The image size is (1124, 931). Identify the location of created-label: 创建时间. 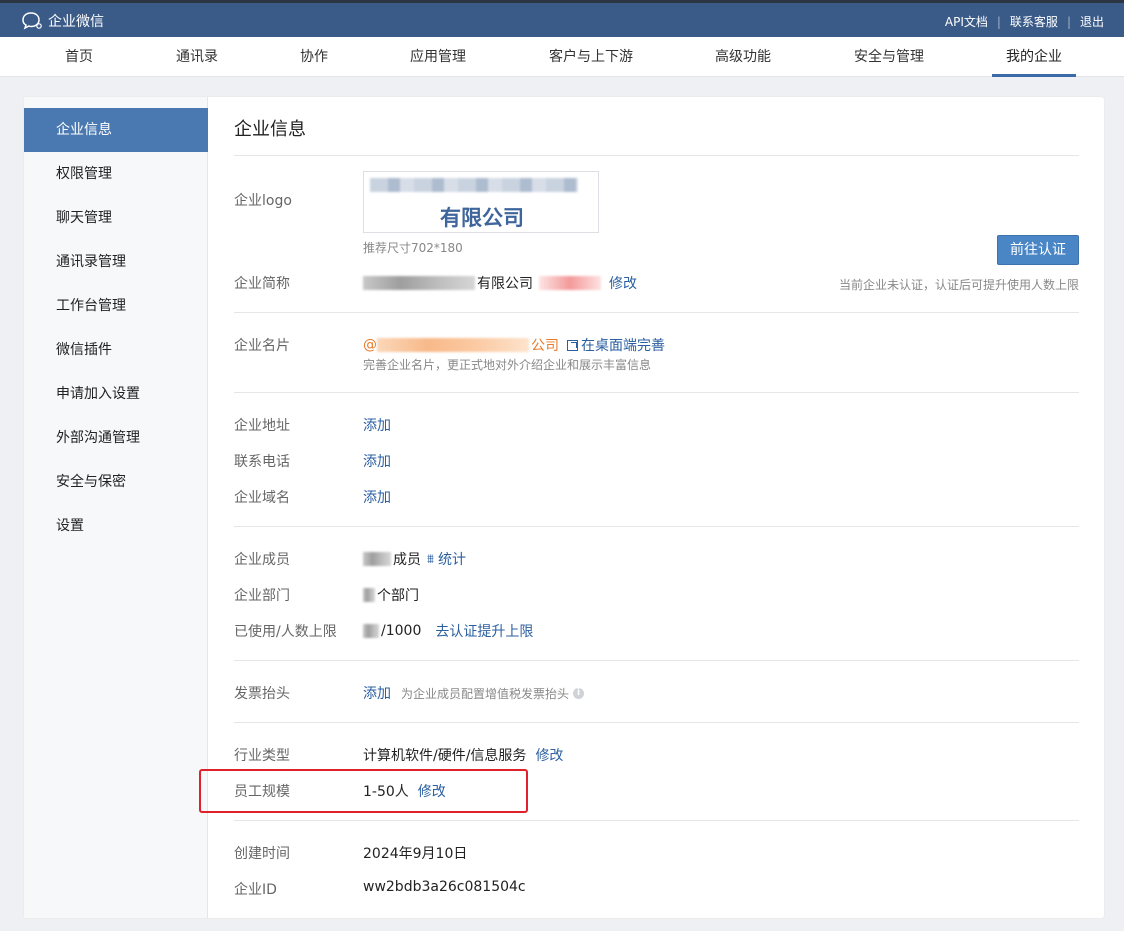
(262, 854).